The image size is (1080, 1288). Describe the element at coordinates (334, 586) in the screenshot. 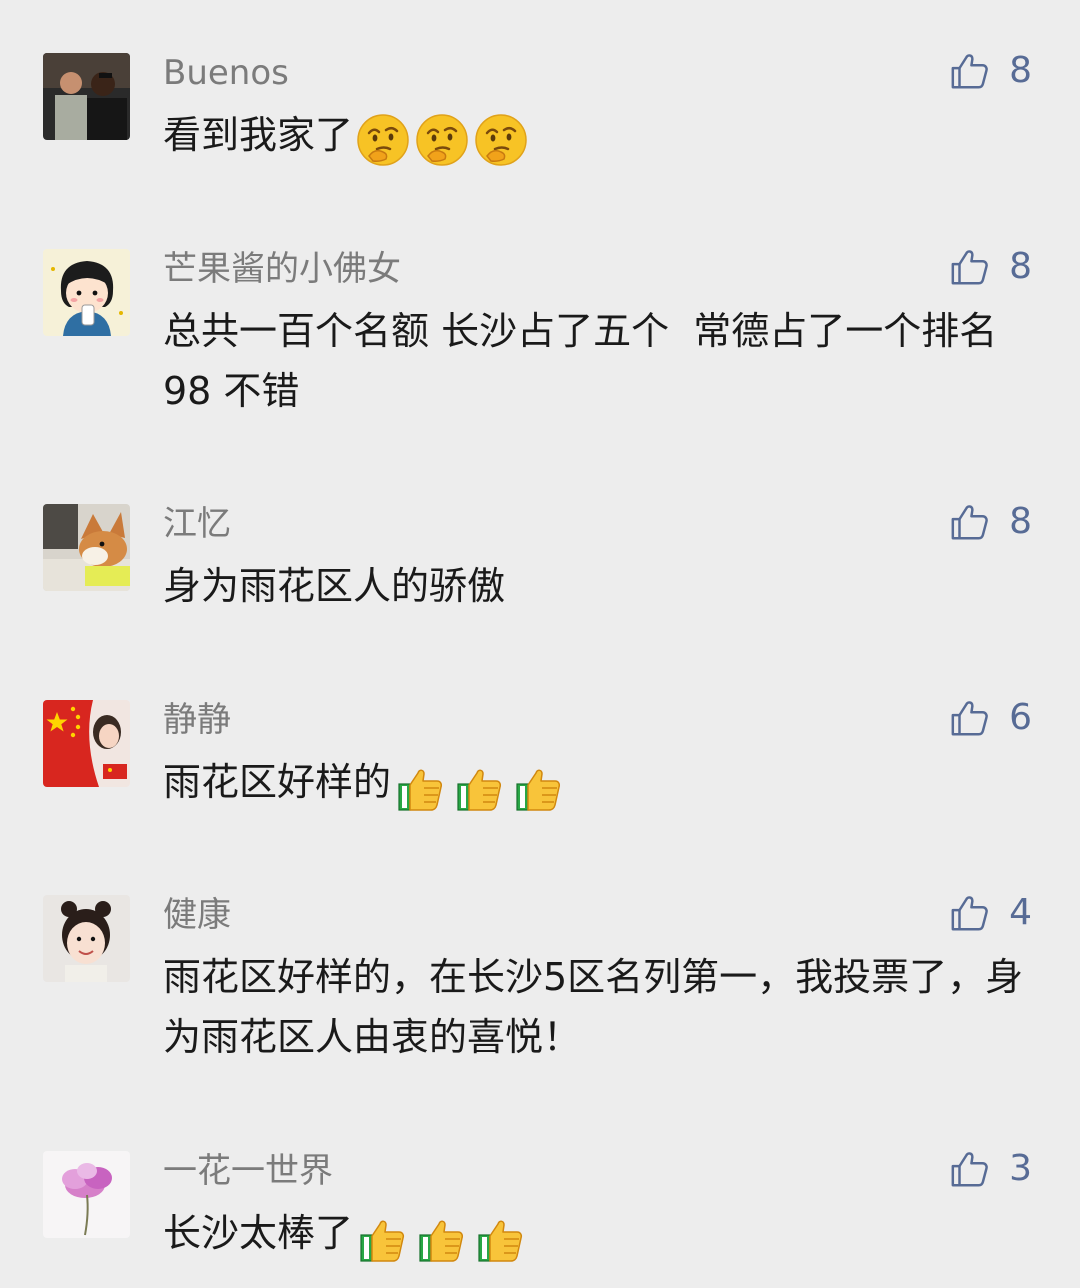

I see `comment-body: 身为雨花区人的骄傲` at that location.